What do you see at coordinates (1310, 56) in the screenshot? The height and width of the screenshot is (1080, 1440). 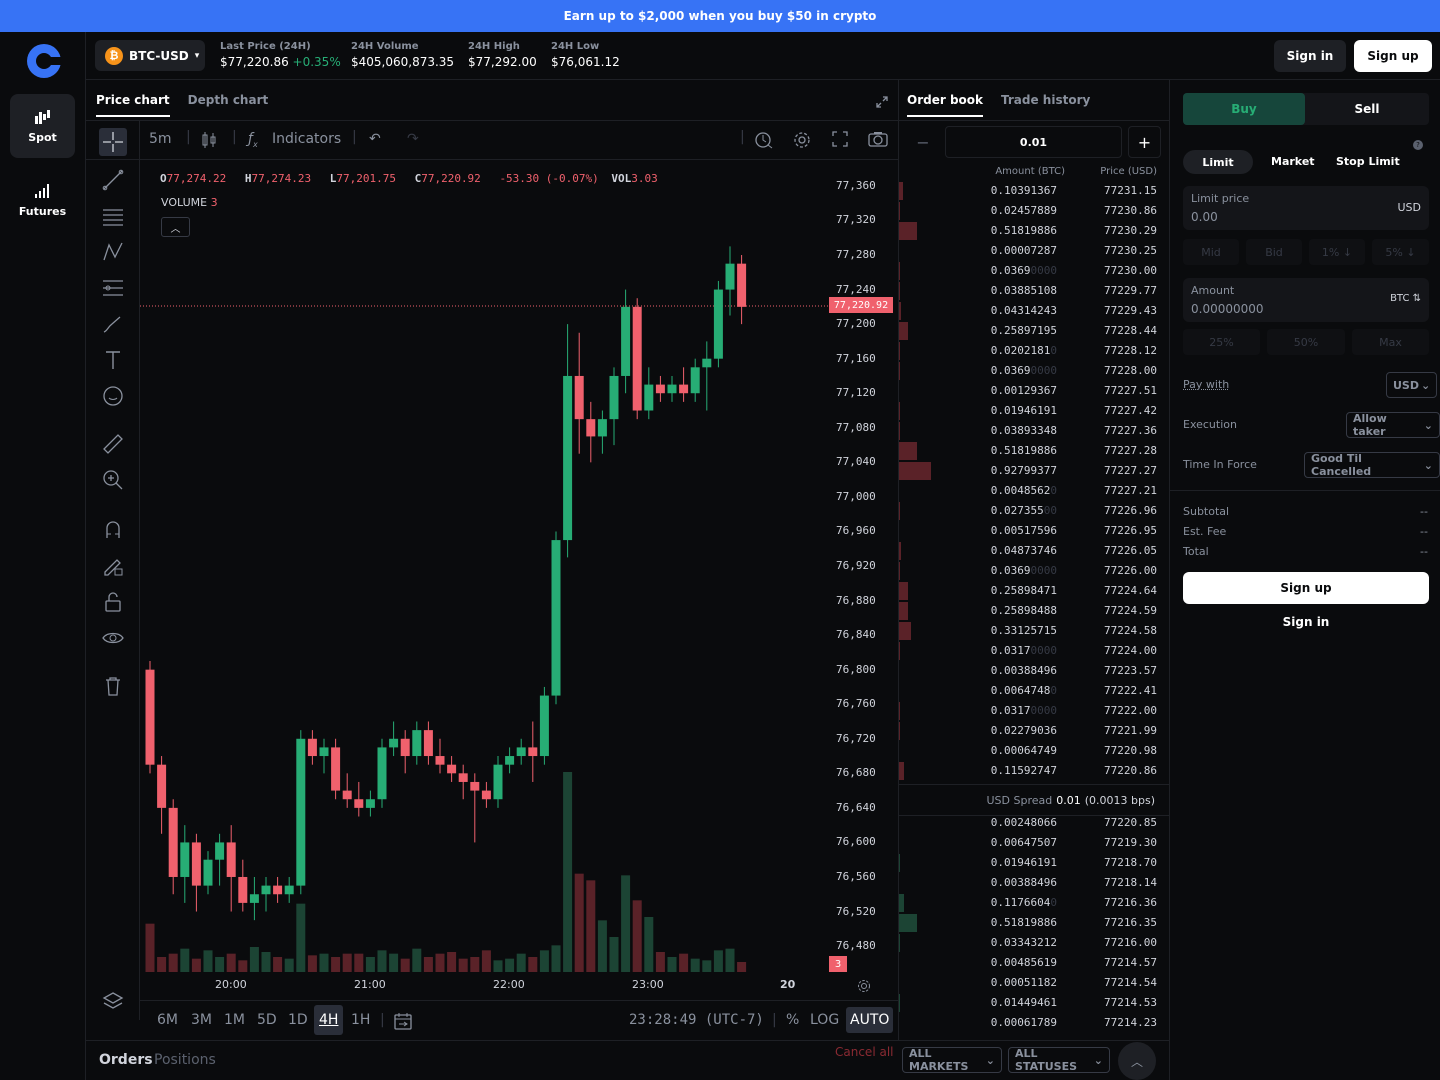 I see `sign-in-button: Sign in` at bounding box center [1310, 56].